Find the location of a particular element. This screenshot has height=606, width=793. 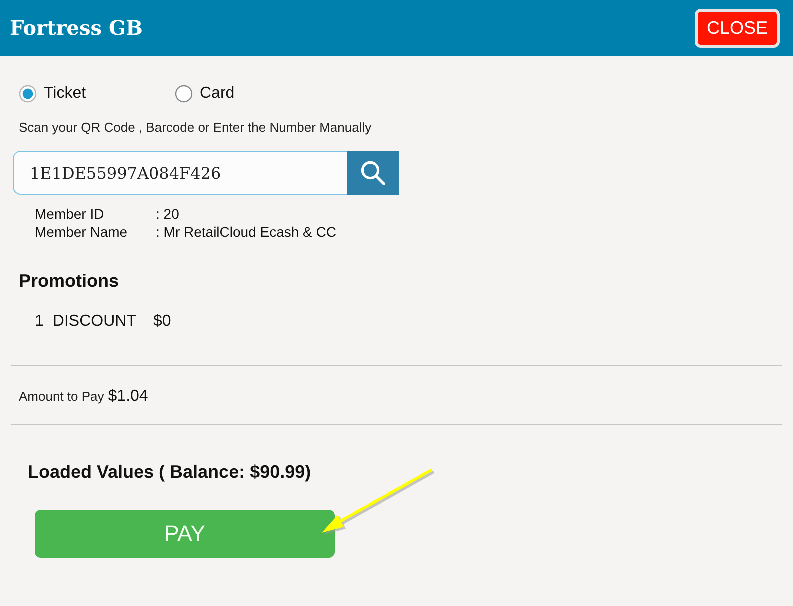

section-heading: Loaded Values ( Balance: $90.99) is located at coordinates (170, 472).